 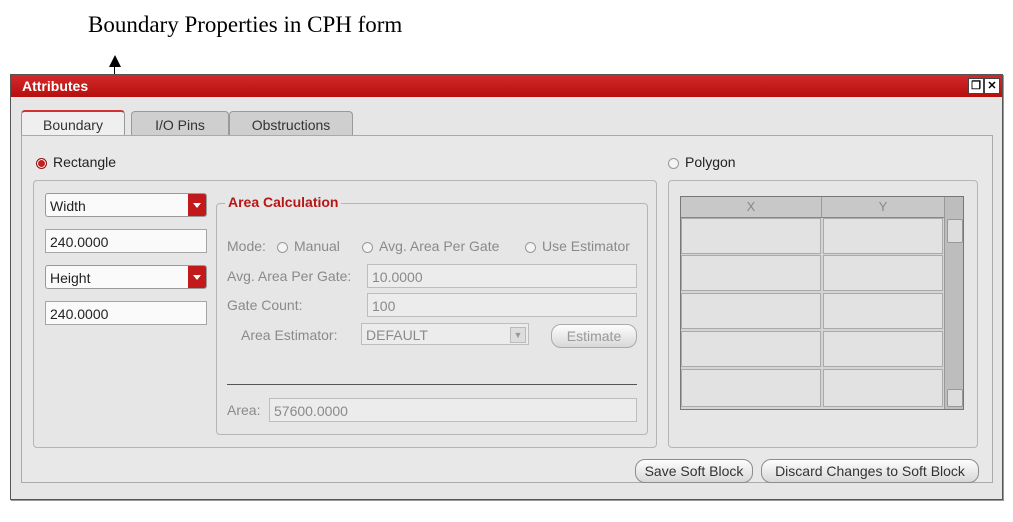 What do you see at coordinates (317, 246) in the screenshot?
I see `mode-manual-label: Manual` at bounding box center [317, 246].